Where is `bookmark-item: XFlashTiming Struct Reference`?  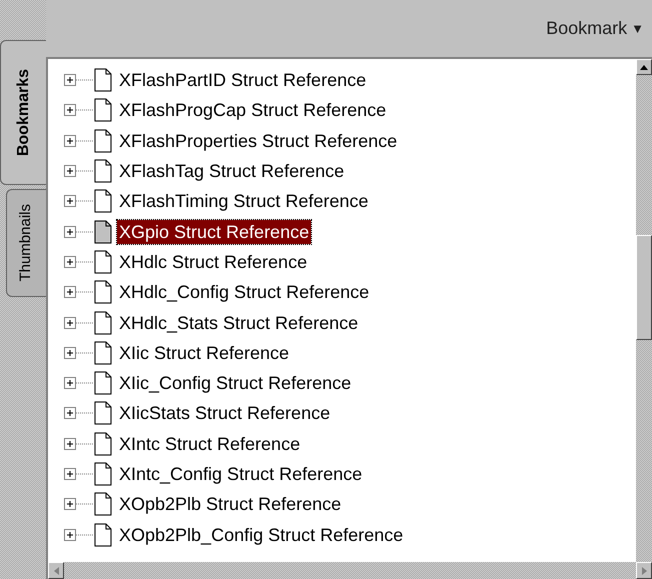 bookmark-item: XFlashTiming Struct Reference is located at coordinates (243, 201).